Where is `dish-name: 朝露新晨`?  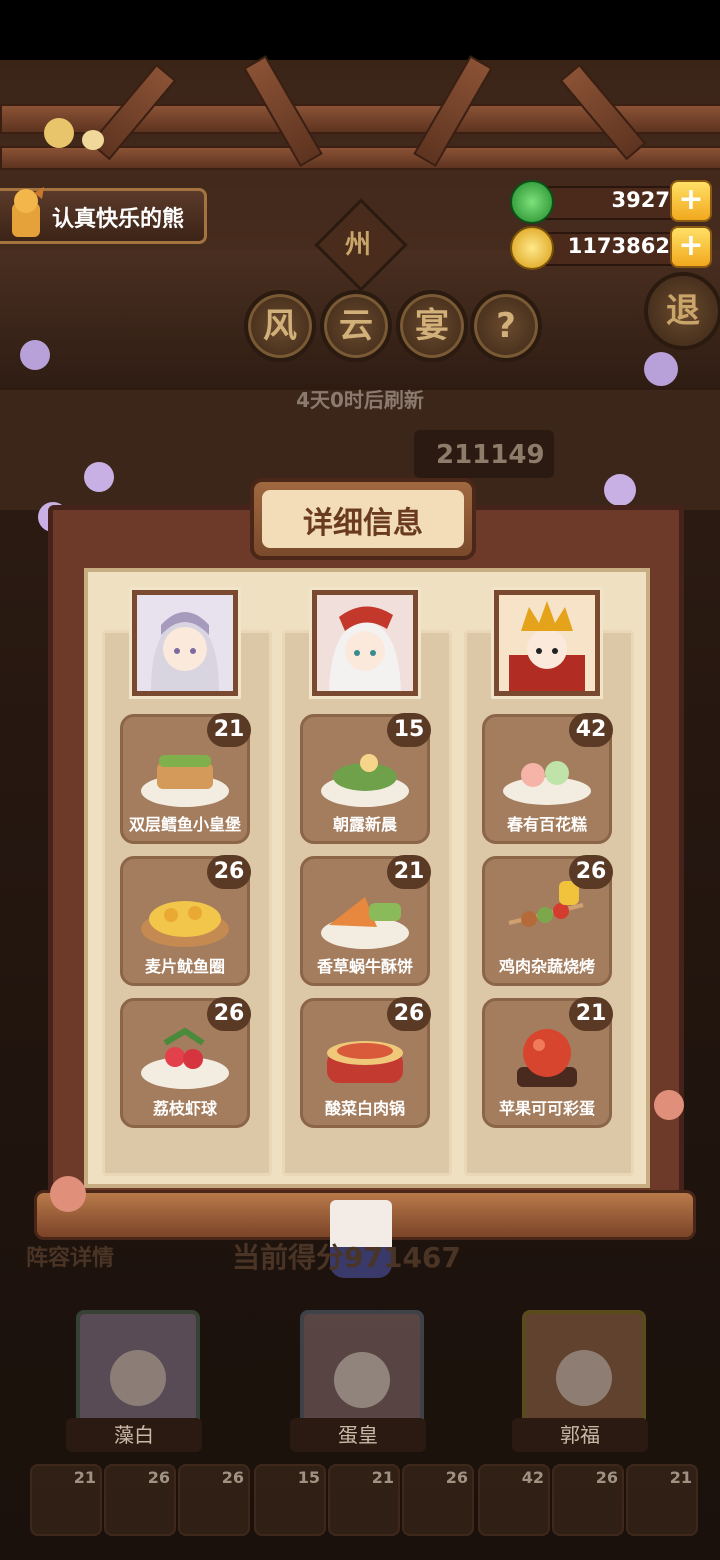 dish-name: 朝露新晨 is located at coordinates (364, 824).